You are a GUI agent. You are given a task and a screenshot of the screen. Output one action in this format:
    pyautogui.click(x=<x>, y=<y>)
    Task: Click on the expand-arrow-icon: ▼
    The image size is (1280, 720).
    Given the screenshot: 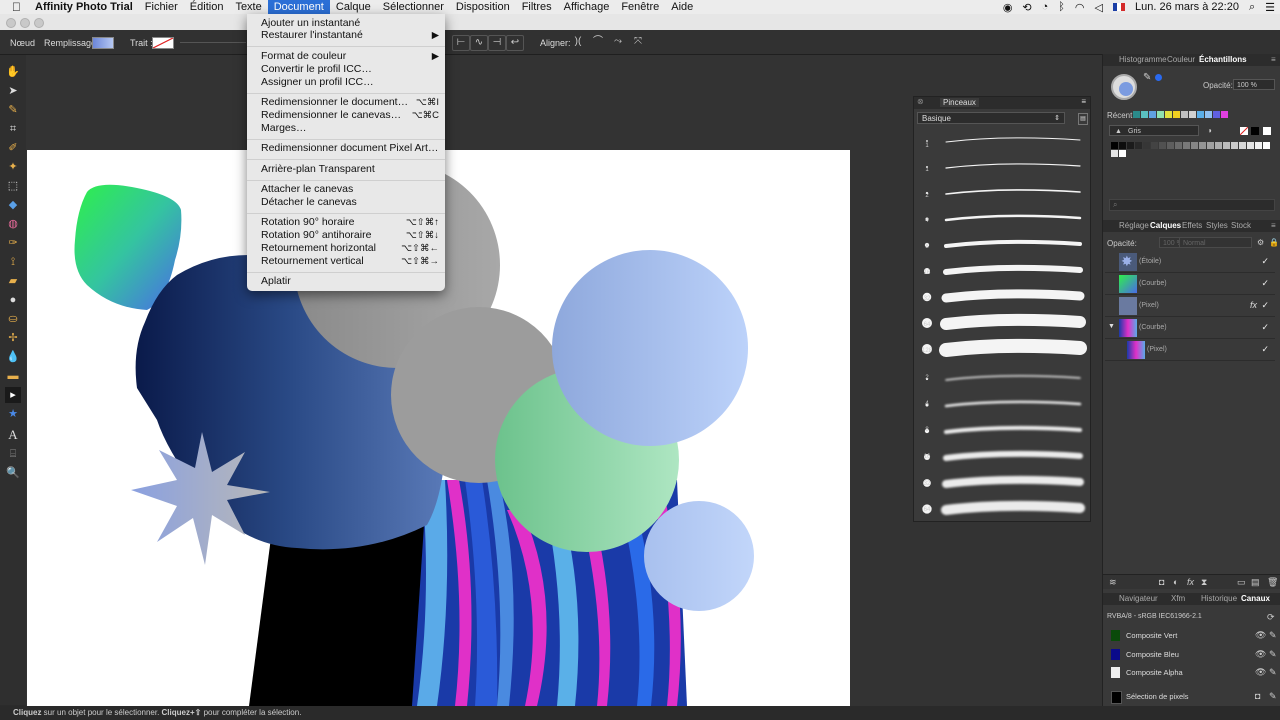 What is the action you would take?
    pyautogui.click(x=1111, y=326)
    